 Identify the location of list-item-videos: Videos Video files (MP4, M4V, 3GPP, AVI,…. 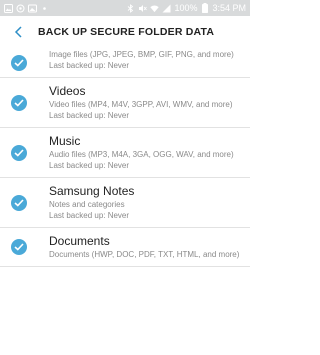
(125, 103).